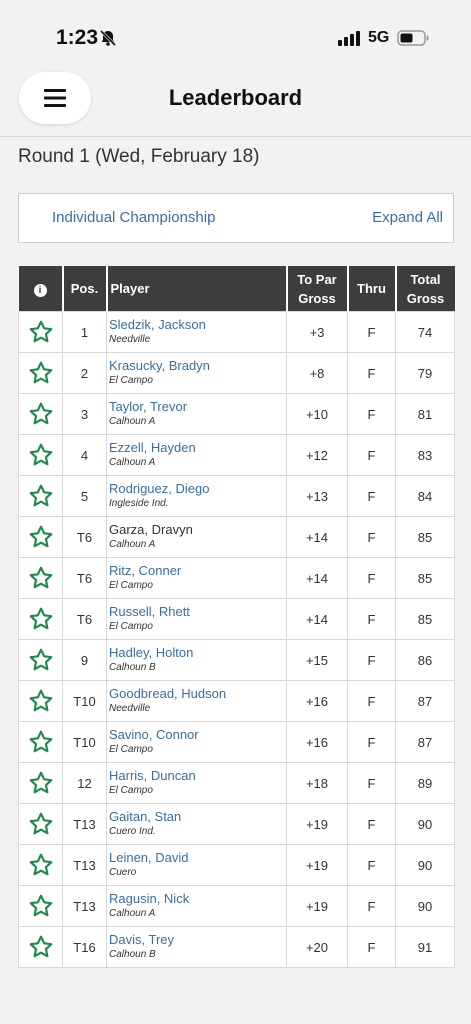 This screenshot has height=1024, width=471. I want to click on player-school: Ingleside Ind., so click(139, 503).